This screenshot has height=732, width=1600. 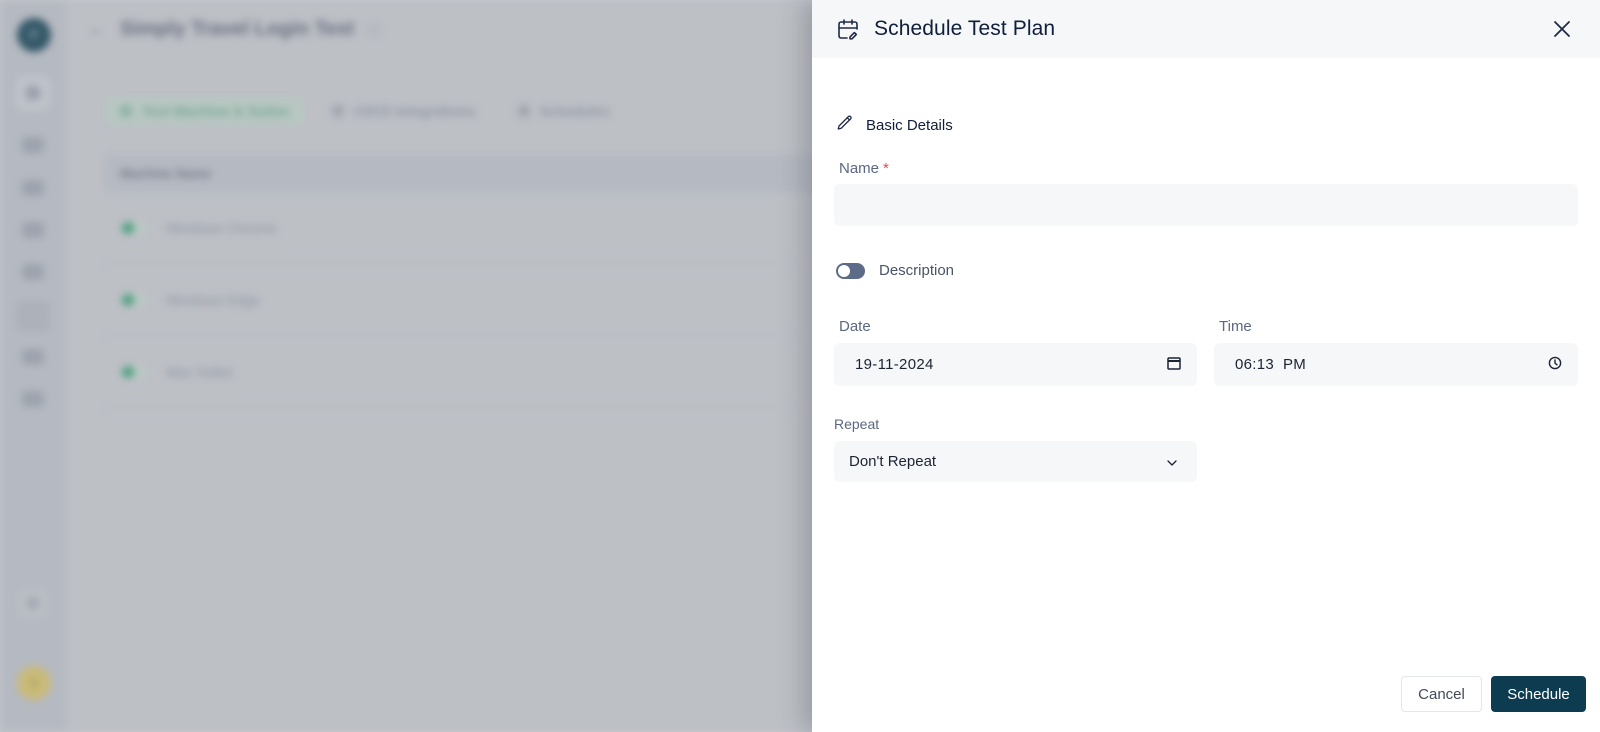 I want to click on required-marker: *, so click(x=886, y=168).